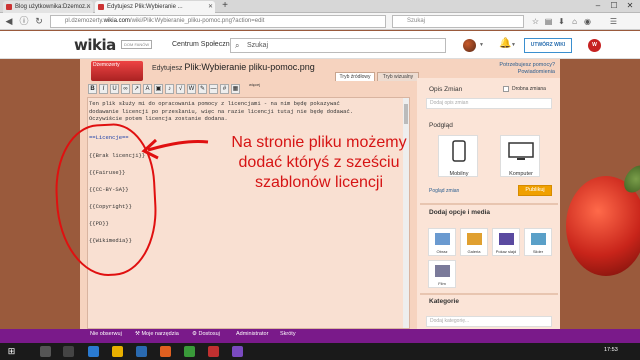 The width and height of the screenshot is (640, 360). What do you see at coordinates (338, 45) in the screenshot?
I see `wikia-search-input: ⌕ Szukaj` at bounding box center [338, 45].